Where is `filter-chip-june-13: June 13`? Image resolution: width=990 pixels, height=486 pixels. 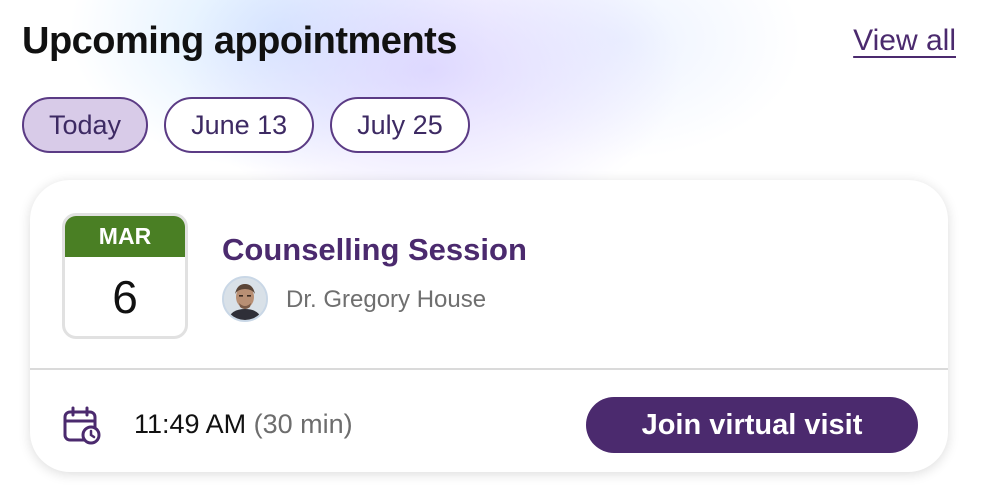 filter-chip-june-13: June 13 is located at coordinates (239, 125).